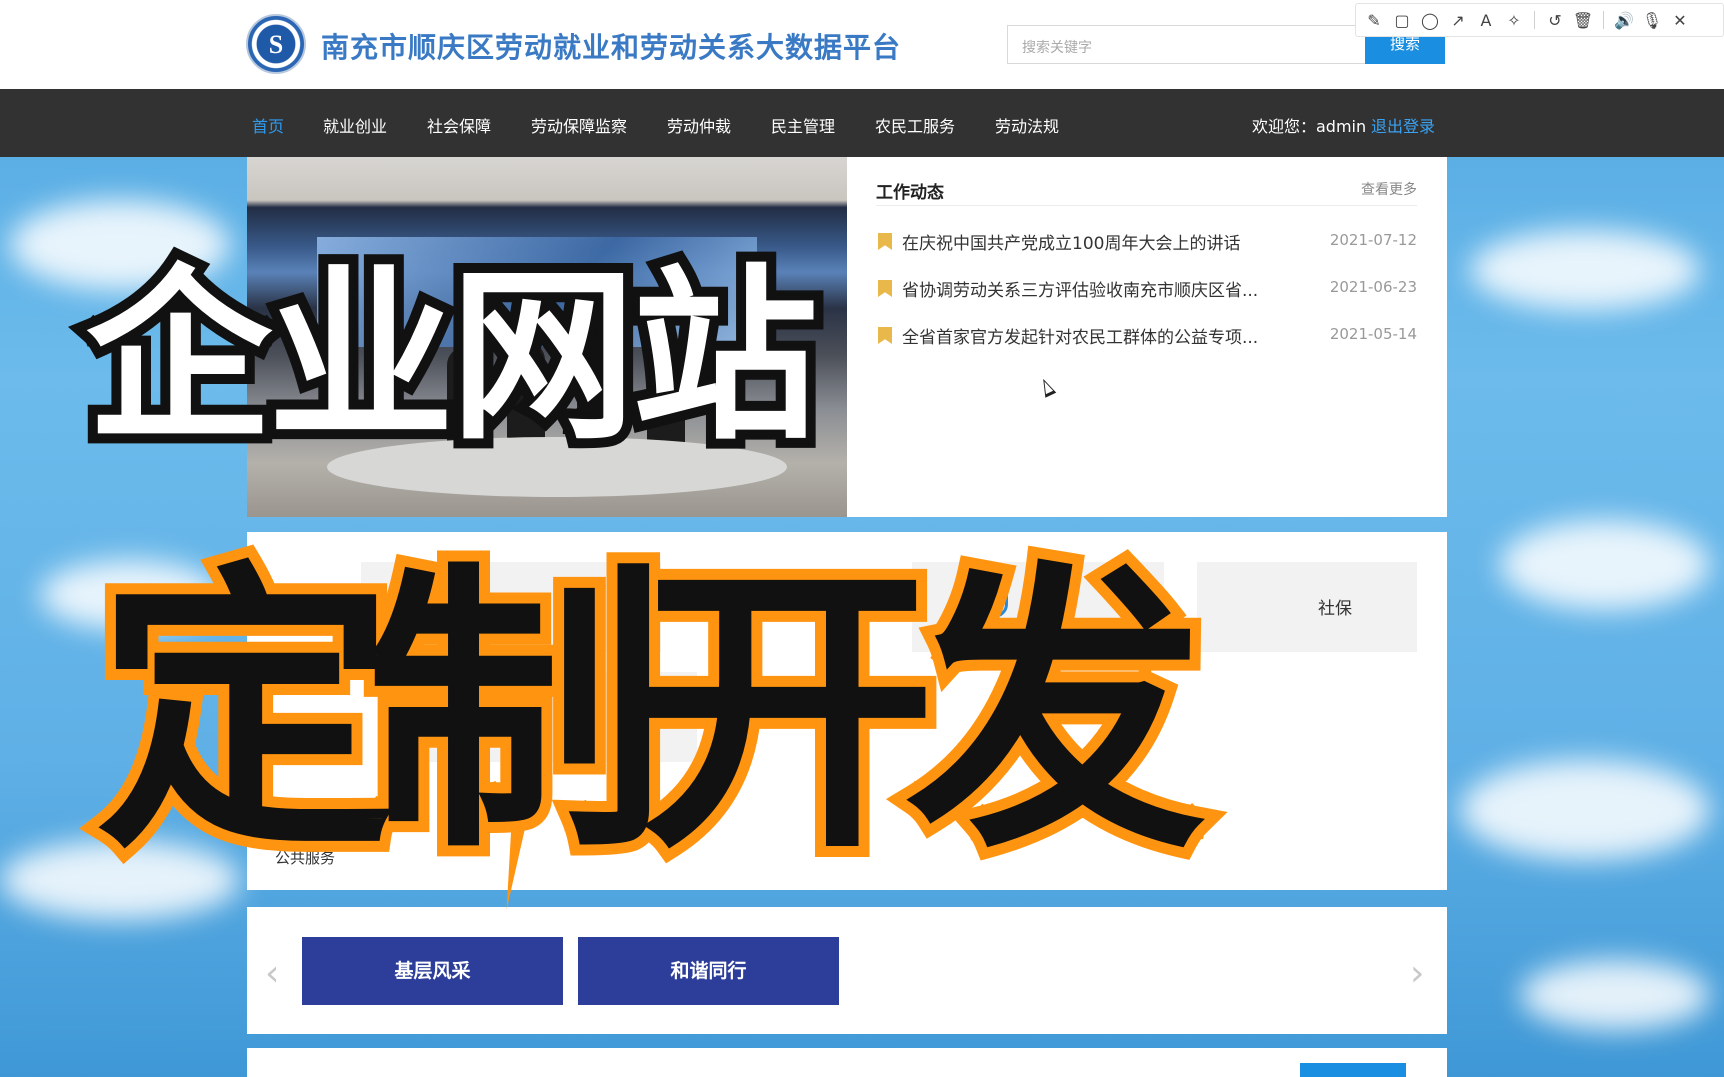  What do you see at coordinates (1430, 20) in the screenshot?
I see `circle-icon: ◯` at bounding box center [1430, 20].